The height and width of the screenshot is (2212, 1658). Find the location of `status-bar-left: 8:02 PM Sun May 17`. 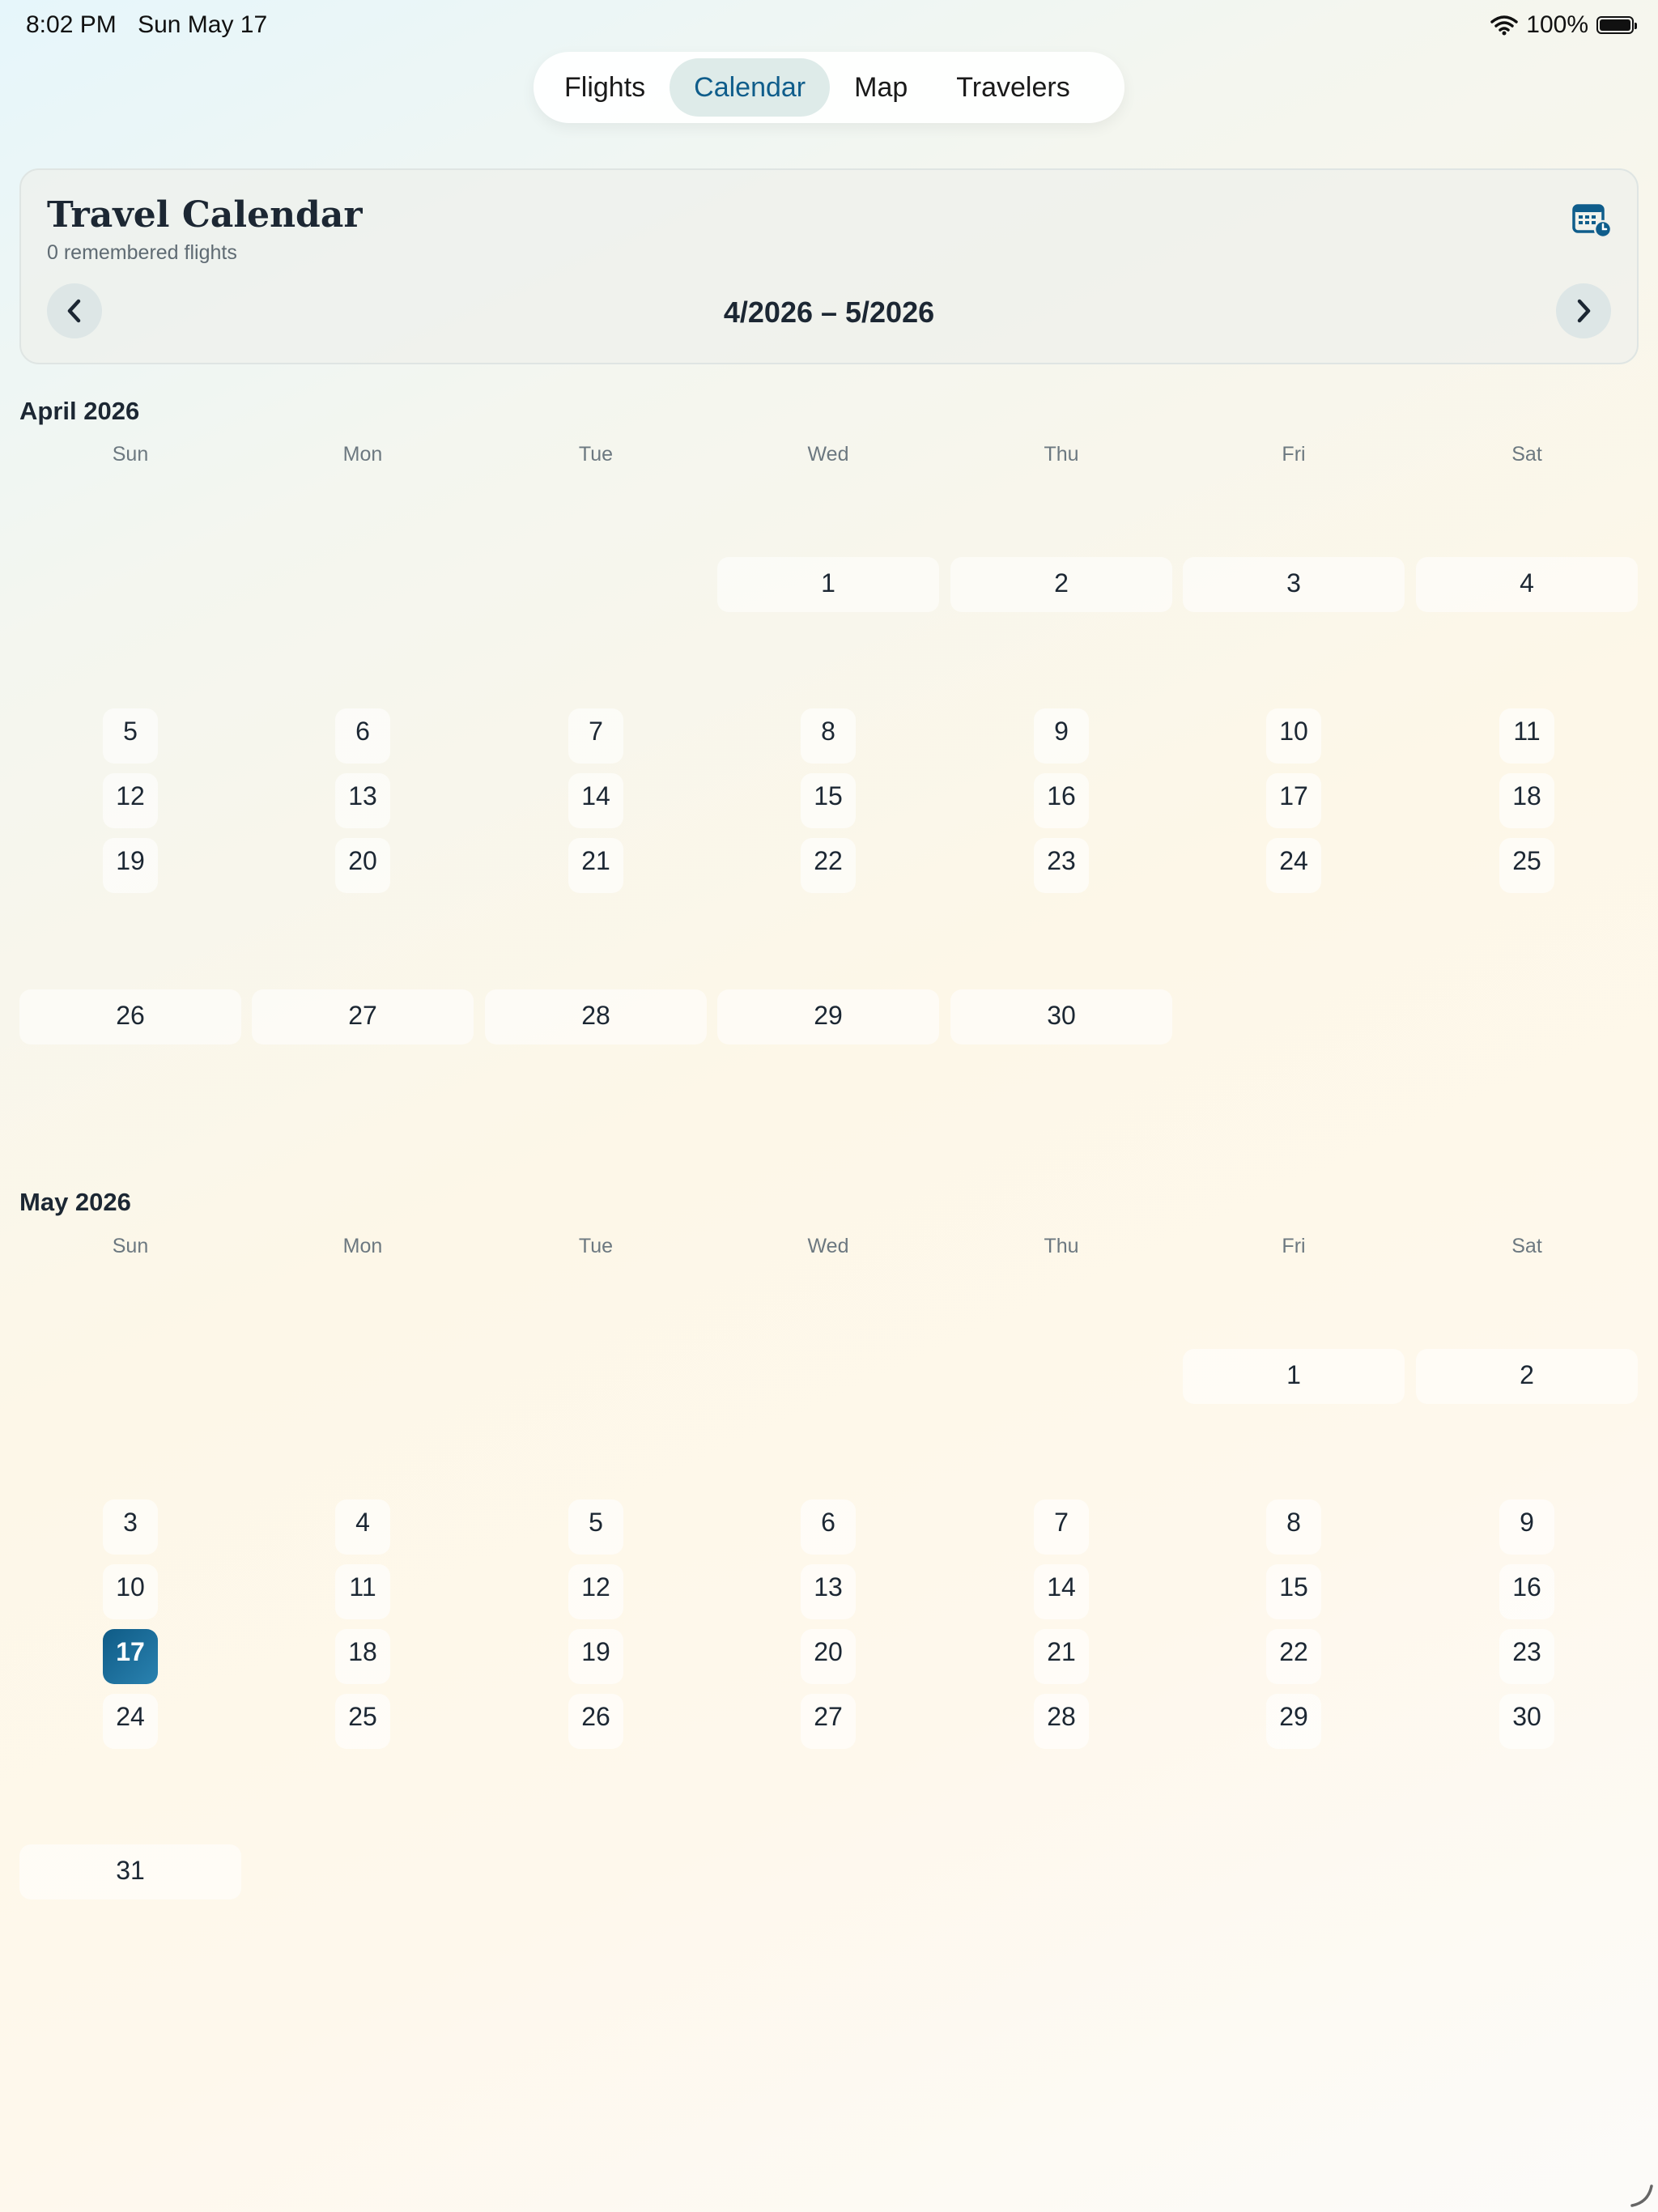

status-bar-left: 8:02 PM Sun May 17 is located at coordinates (154, 25).